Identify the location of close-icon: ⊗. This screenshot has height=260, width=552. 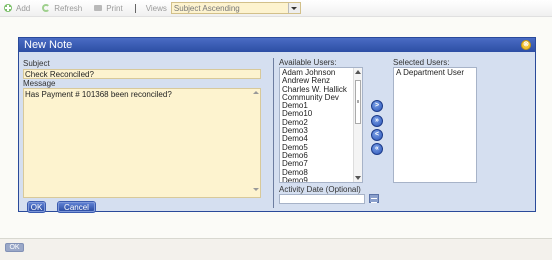
(526, 45).